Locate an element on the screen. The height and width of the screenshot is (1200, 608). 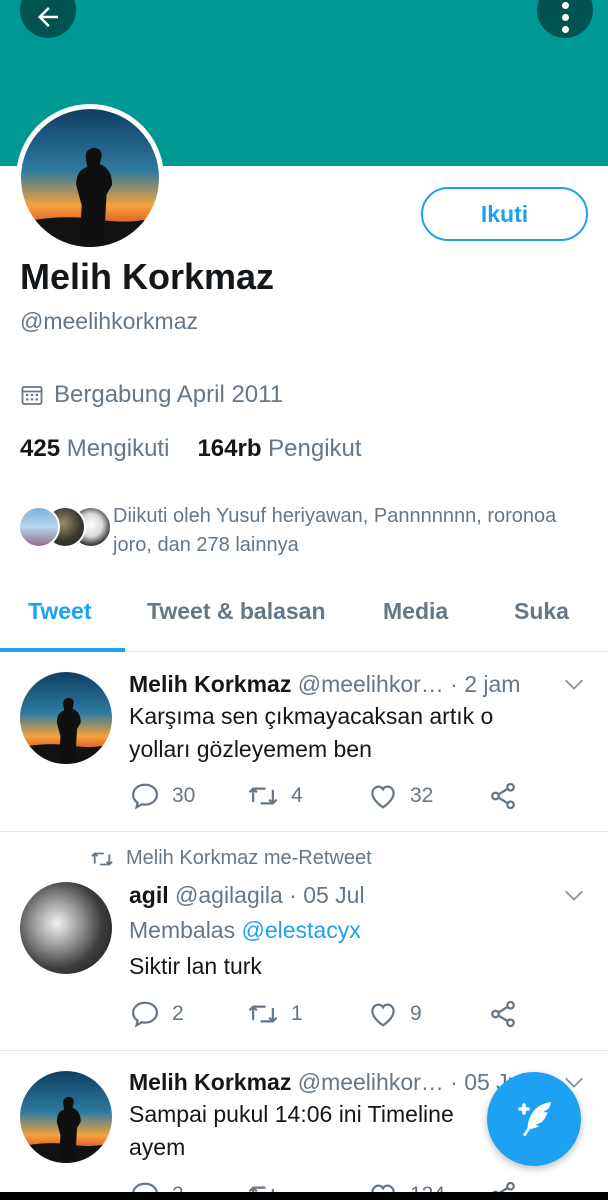
tweet-header: Melih Korkmaz @meelihkor… · 05 Jul is located at coordinates (327, 1082).